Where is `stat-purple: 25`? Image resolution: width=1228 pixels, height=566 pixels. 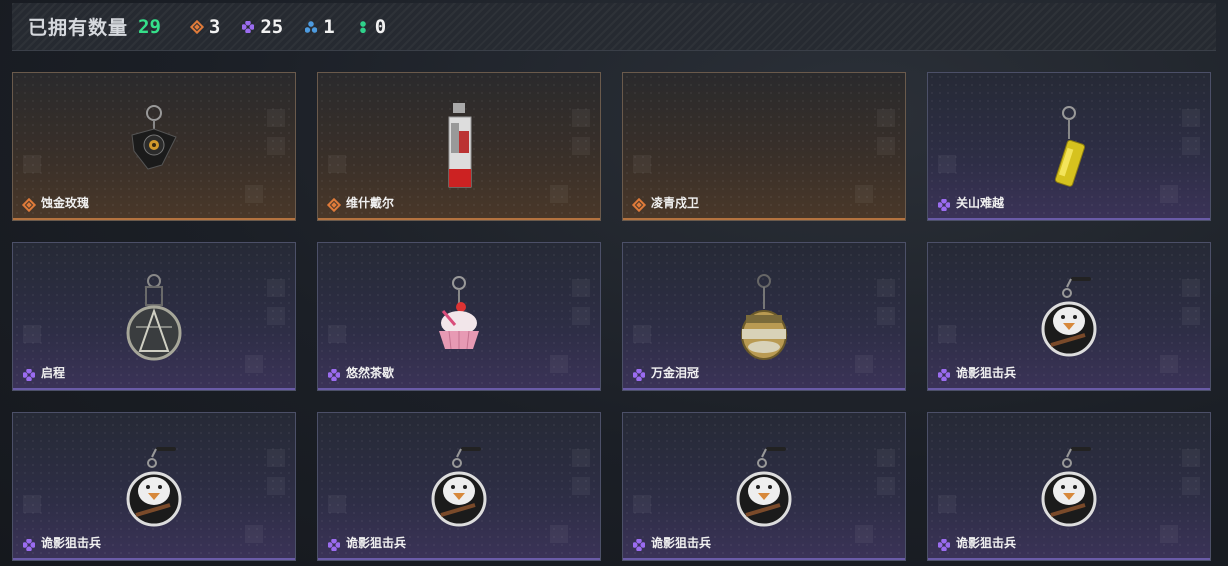
stat-purple: 25 is located at coordinates (262, 27).